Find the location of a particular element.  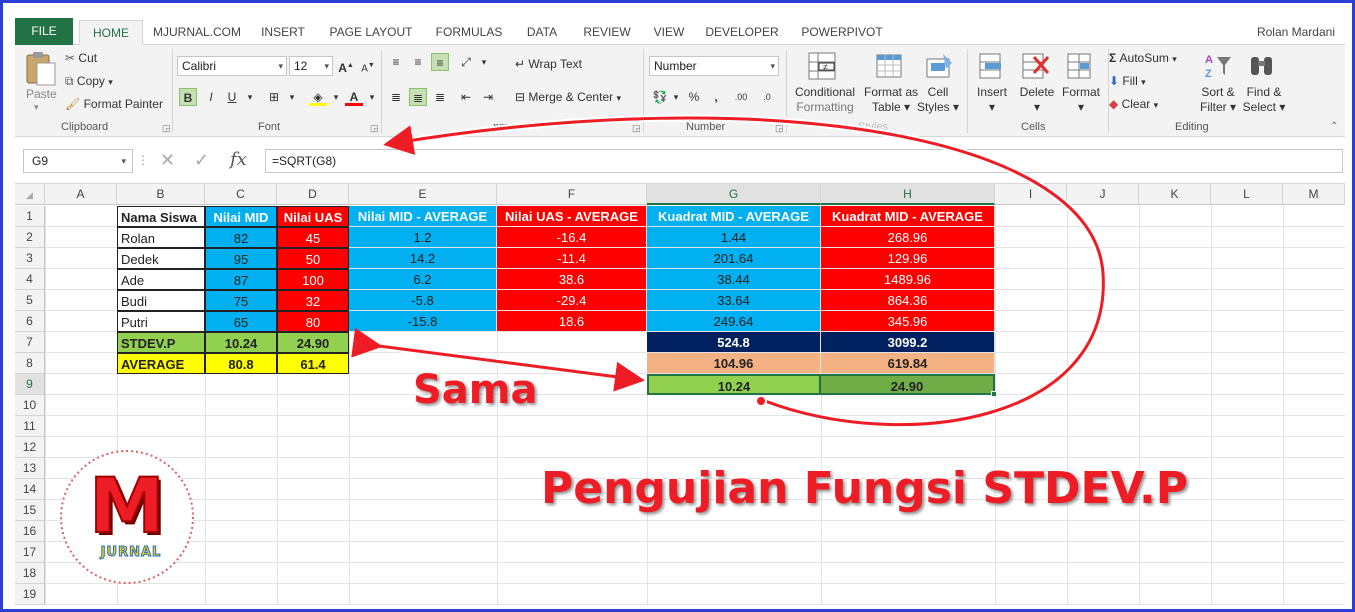

cell-nama: Ade is located at coordinates (161, 279).